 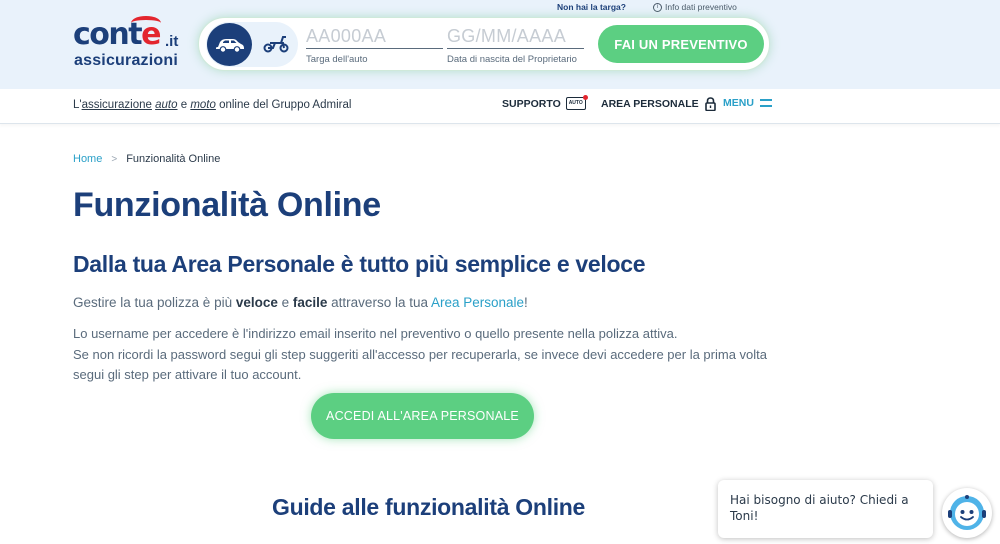 What do you see at coordinates (591, 7) in the screenshot?
I see `no-plate-link: Non hai la targa?` at bounding box center [591, 7].